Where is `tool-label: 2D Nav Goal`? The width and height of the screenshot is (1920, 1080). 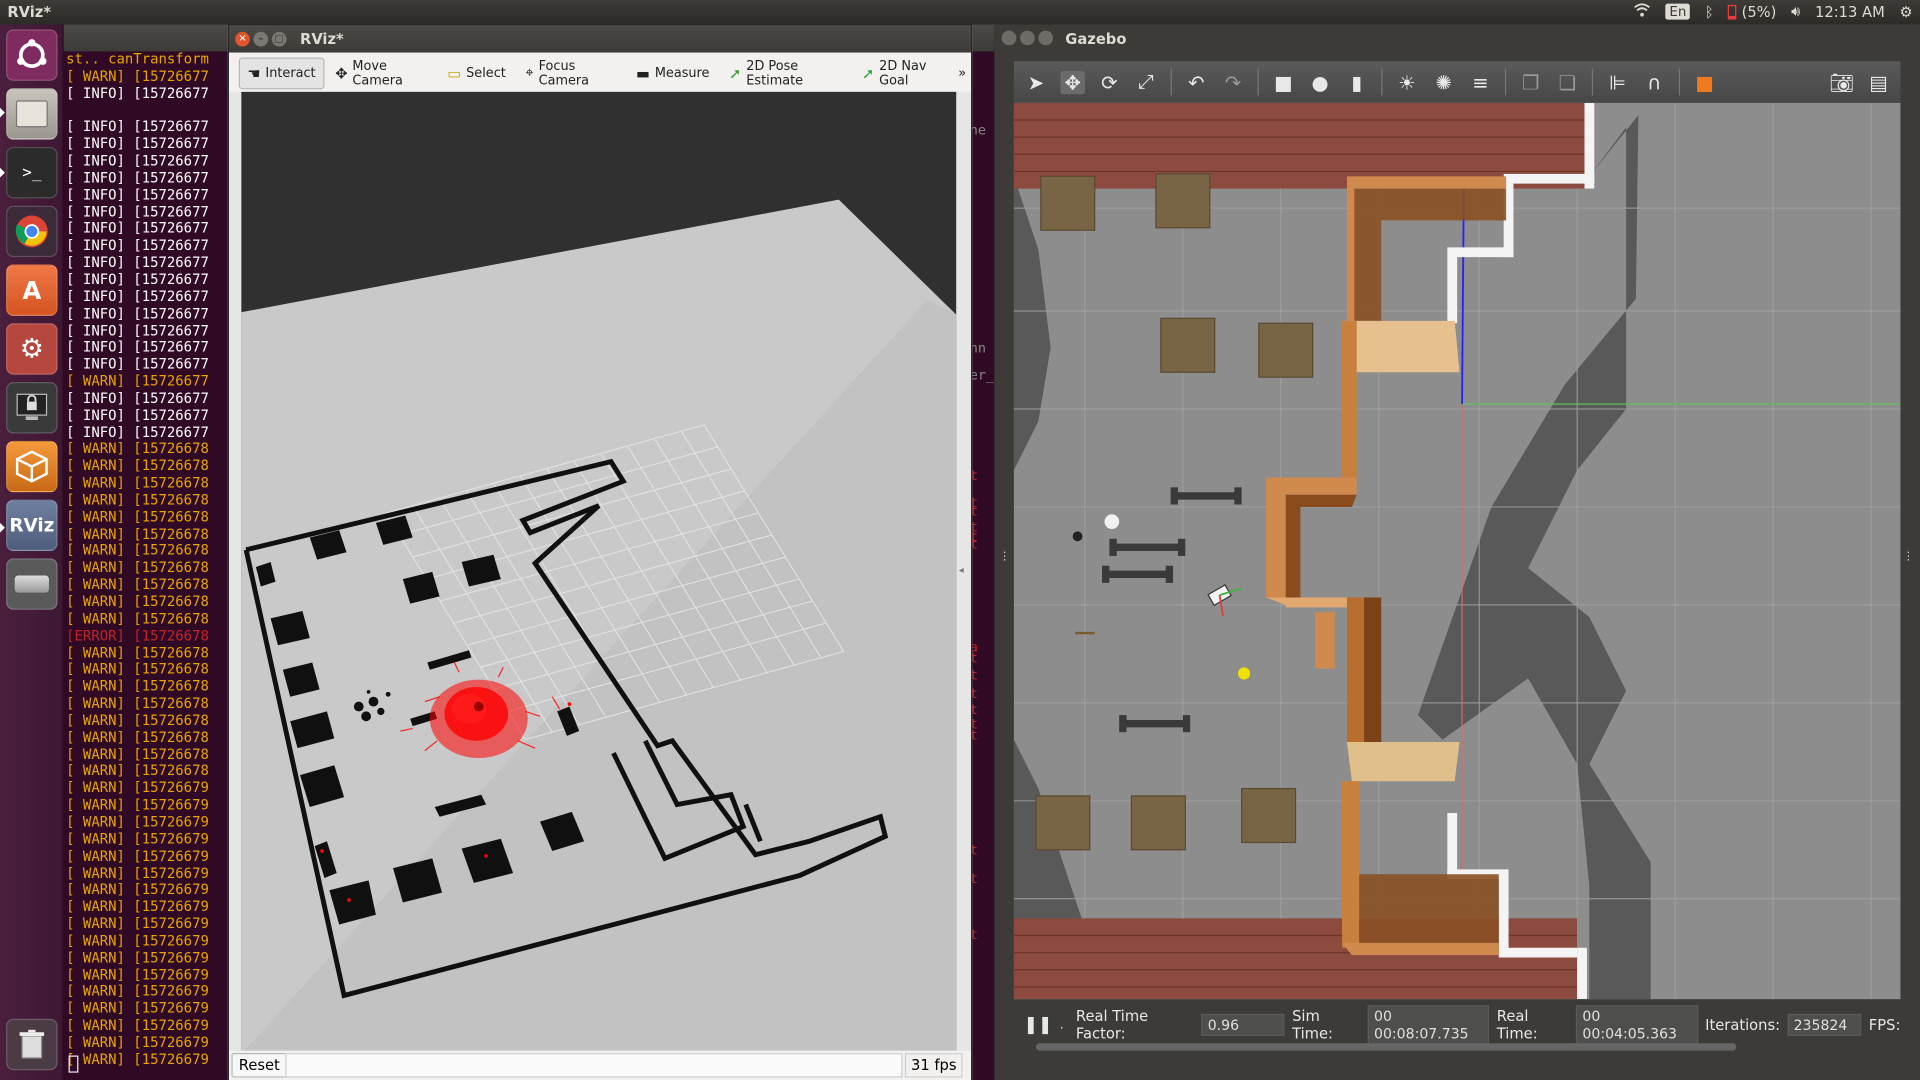
tool-label: 2D Nav Goal is located at coordinates (903, 73).